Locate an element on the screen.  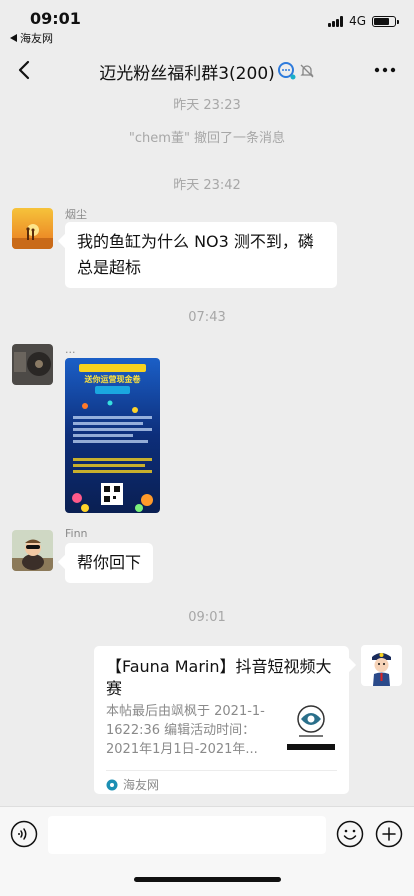
image-message: 送你运营现金卷 is located at coordinates (112, 435).